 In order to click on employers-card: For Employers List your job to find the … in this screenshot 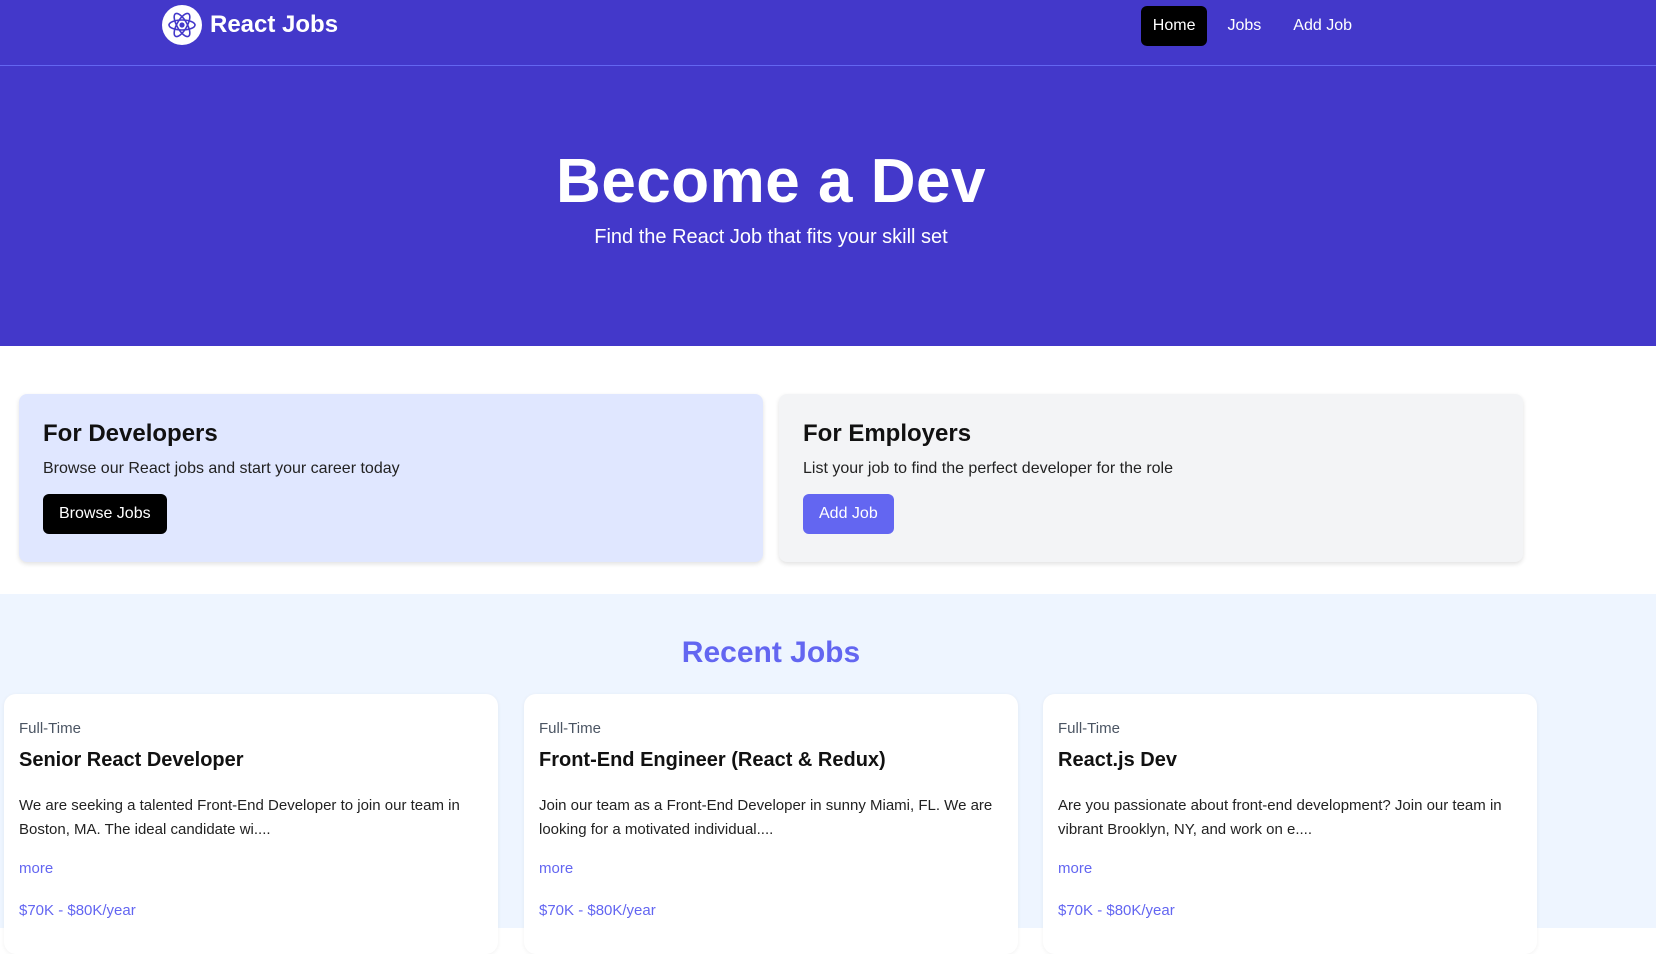, I will do `click(1151, 478)`.